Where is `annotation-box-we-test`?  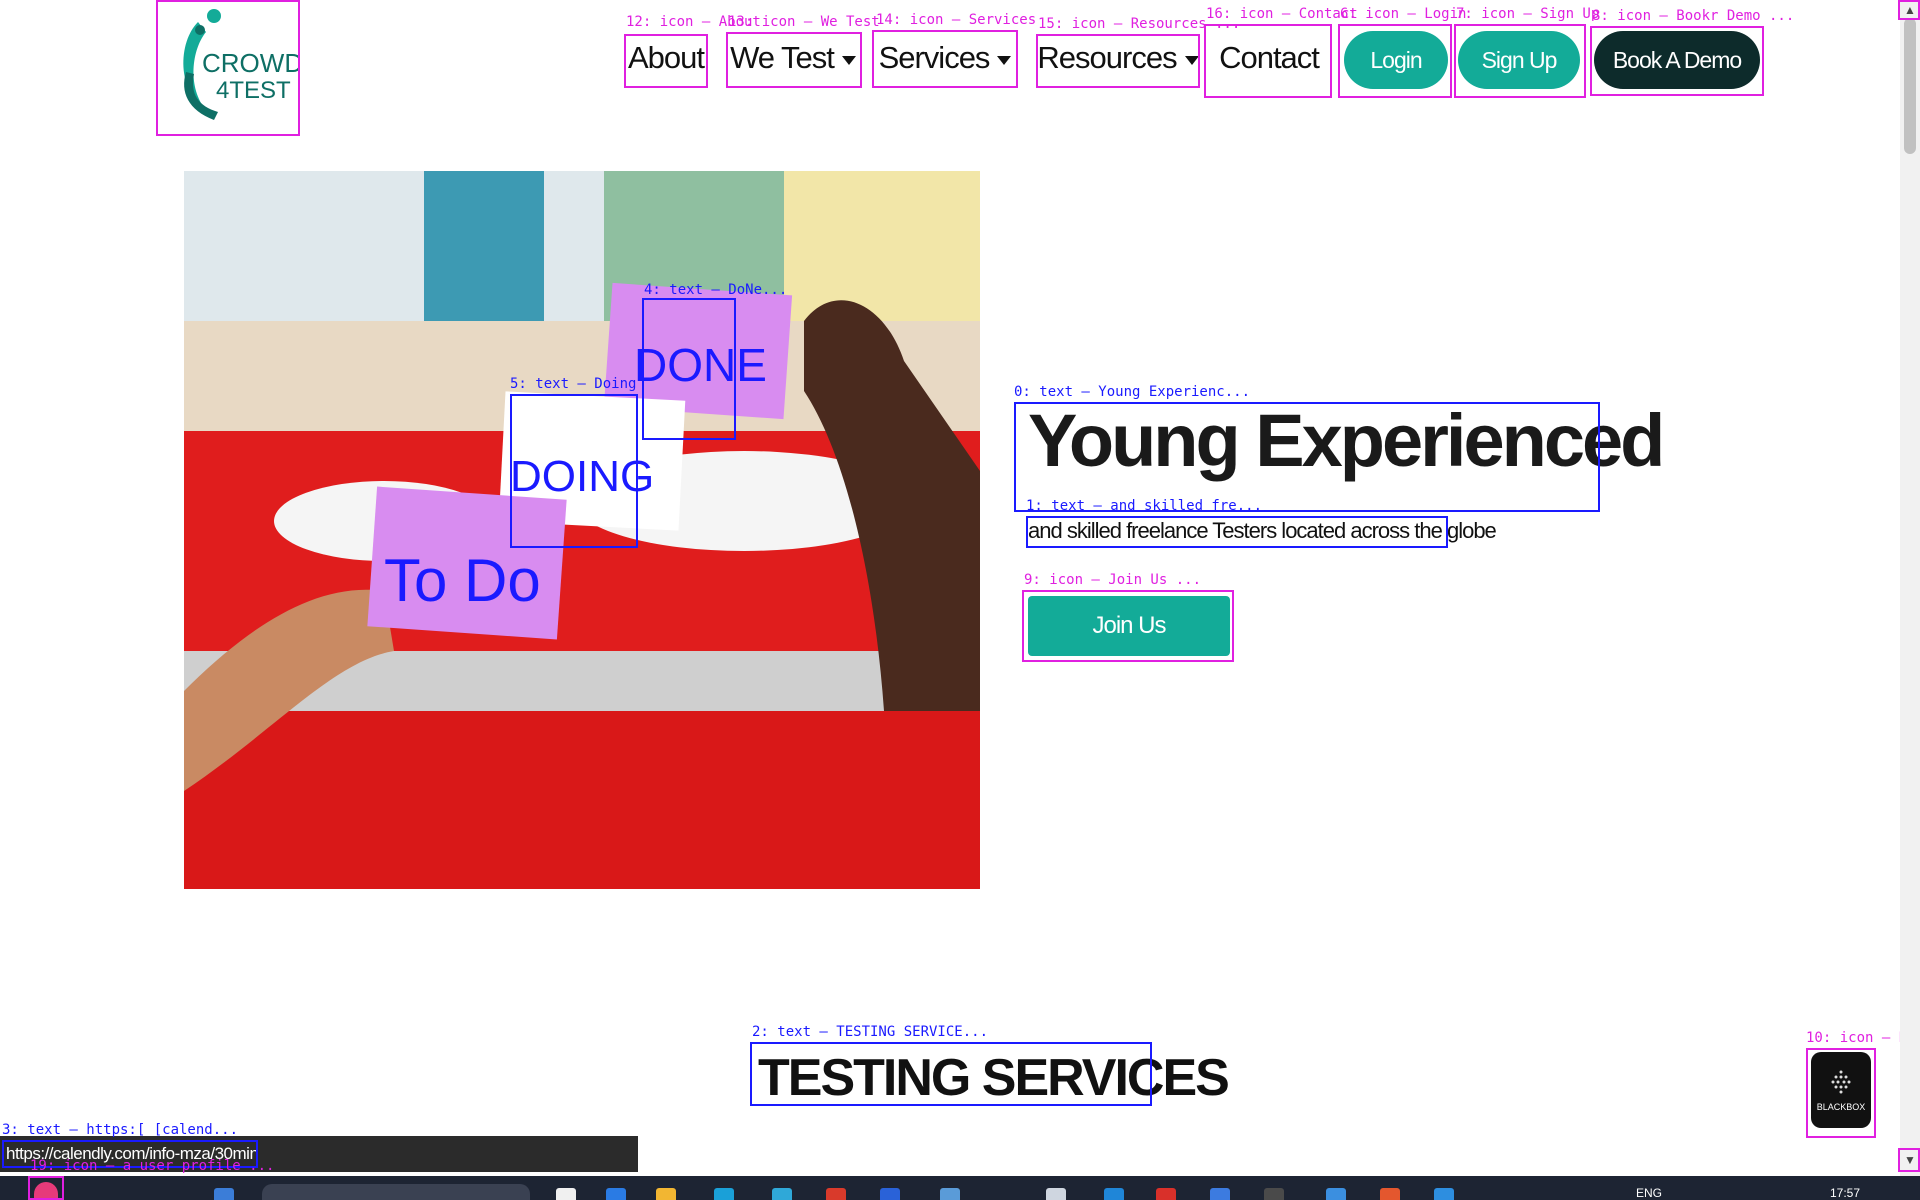 annotation-box-we-test is located at coordinates (794, 60).